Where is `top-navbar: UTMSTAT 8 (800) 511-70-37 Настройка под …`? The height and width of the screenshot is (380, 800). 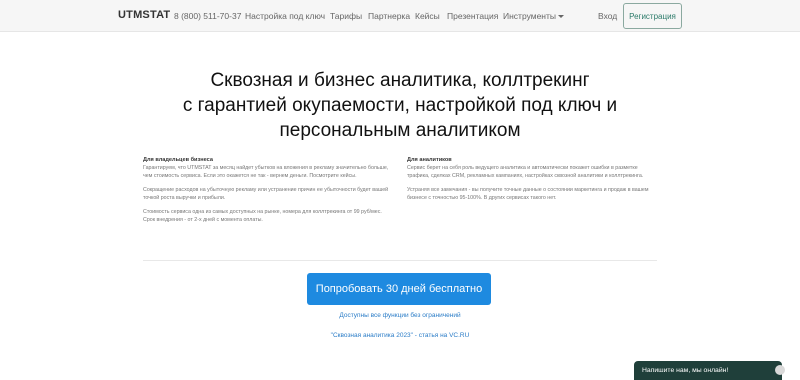 top-navbar: UTMSTAT 8 (800) 511-70-37 Настройка под … is located at coordinates (400, 16).